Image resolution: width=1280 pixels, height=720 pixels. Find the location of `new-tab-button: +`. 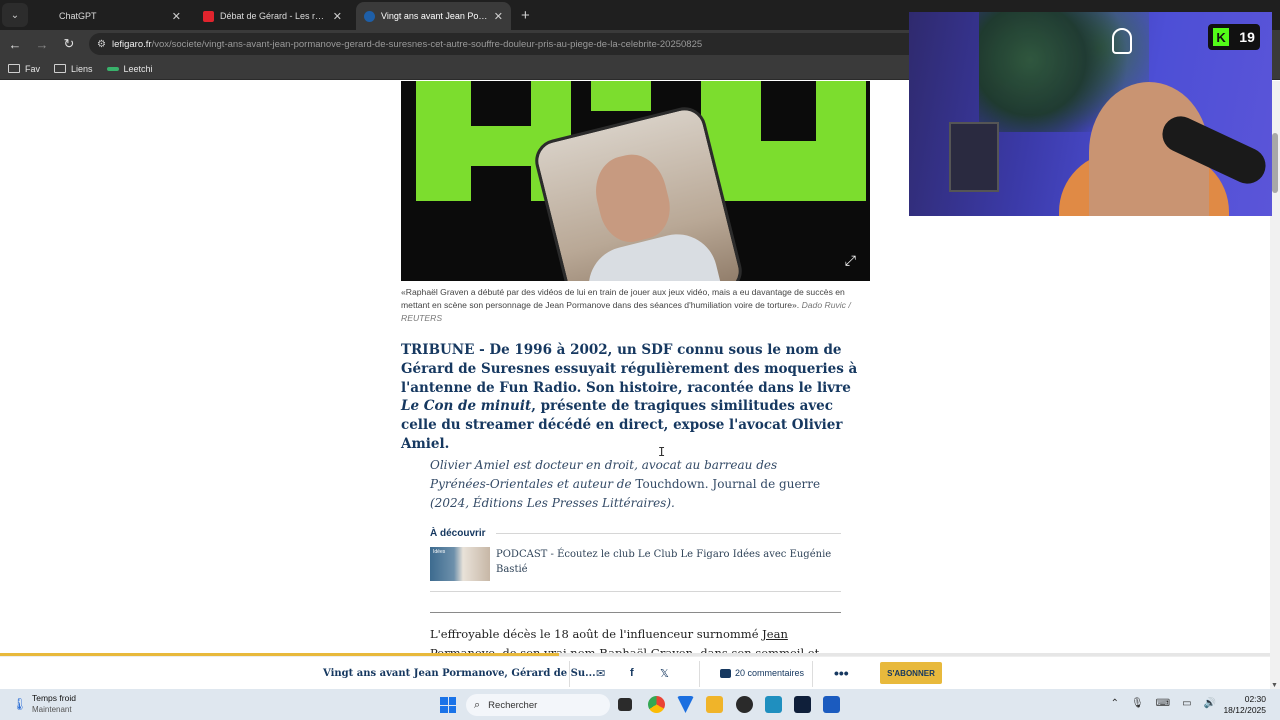

new-tab-button: + is located at coordinates (525, 15).